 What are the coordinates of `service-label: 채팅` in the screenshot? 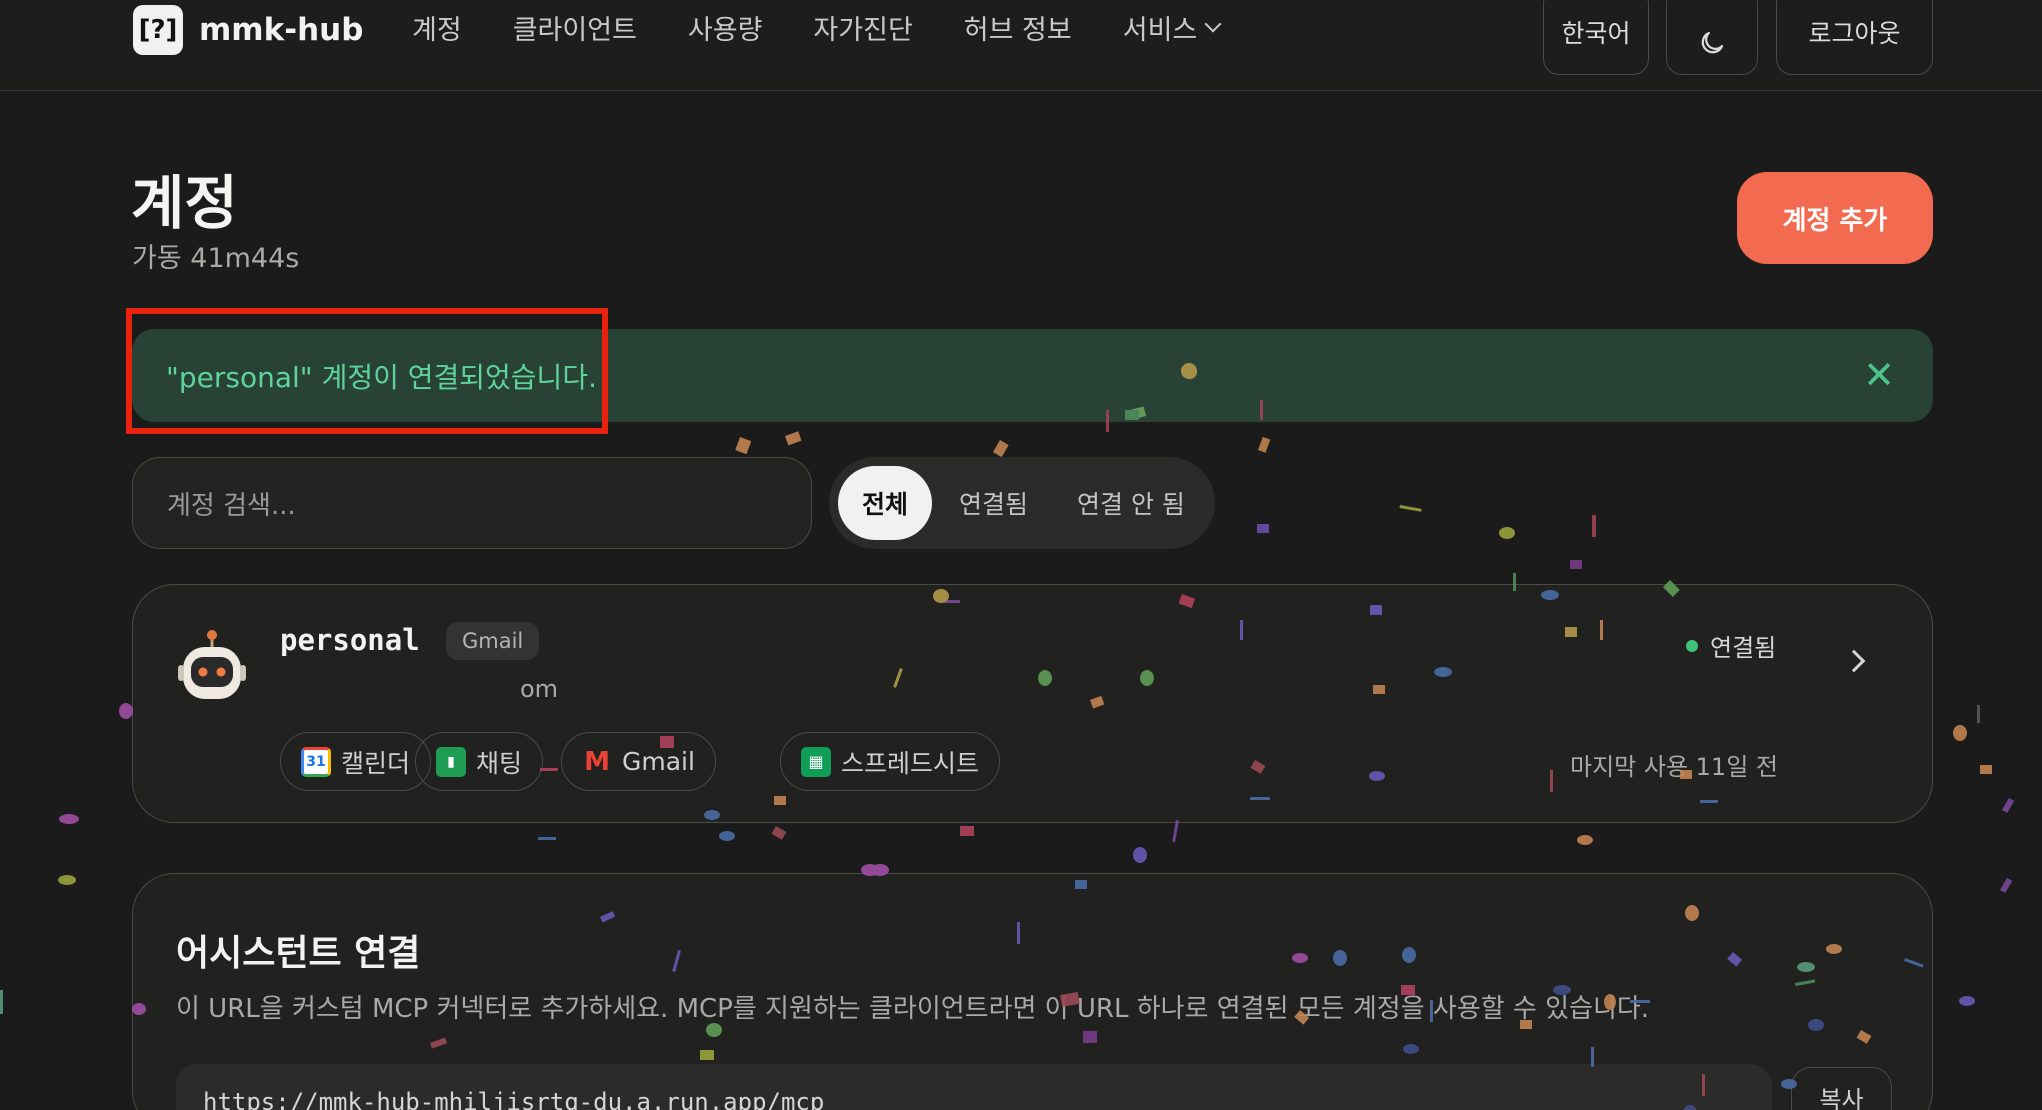 It's located at (499, 763).